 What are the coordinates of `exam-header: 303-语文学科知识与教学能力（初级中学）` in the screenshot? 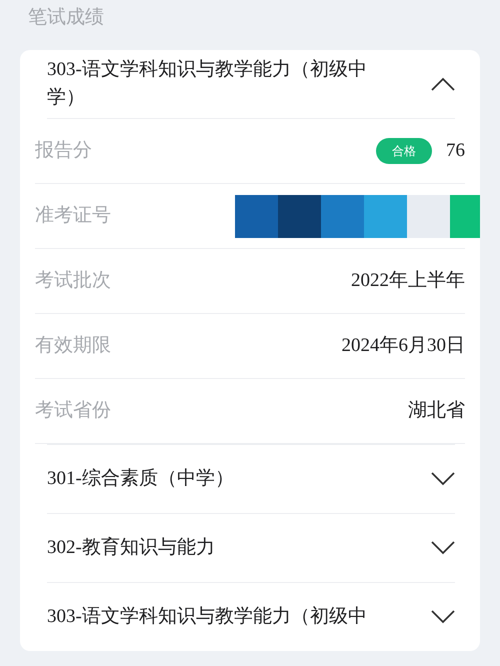 It's located at (250, 84).